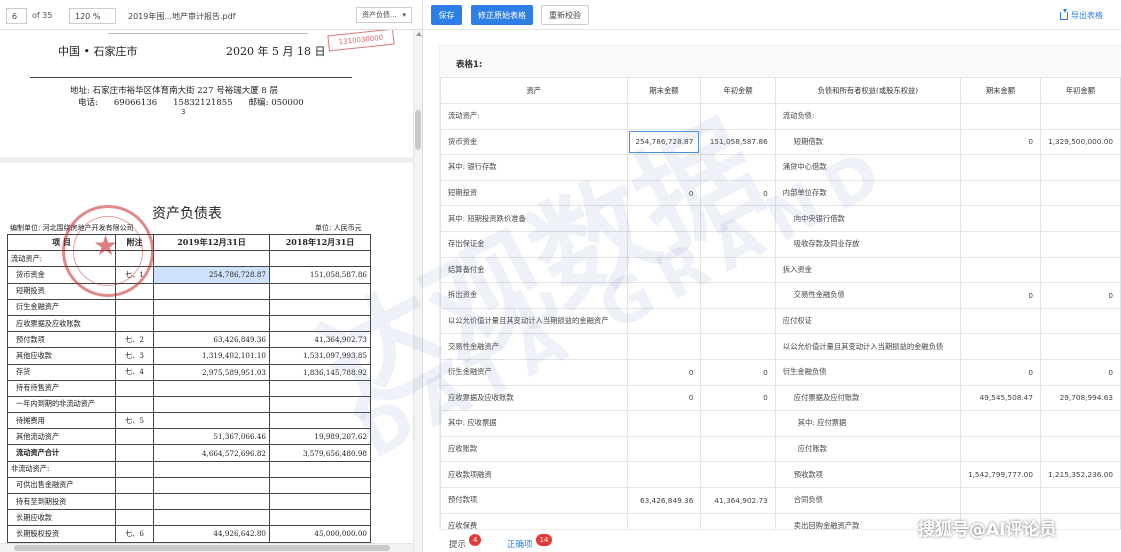 This screenshot has height=552, width=1121. I want to click on page-number-input: 6, so click(16, 16).